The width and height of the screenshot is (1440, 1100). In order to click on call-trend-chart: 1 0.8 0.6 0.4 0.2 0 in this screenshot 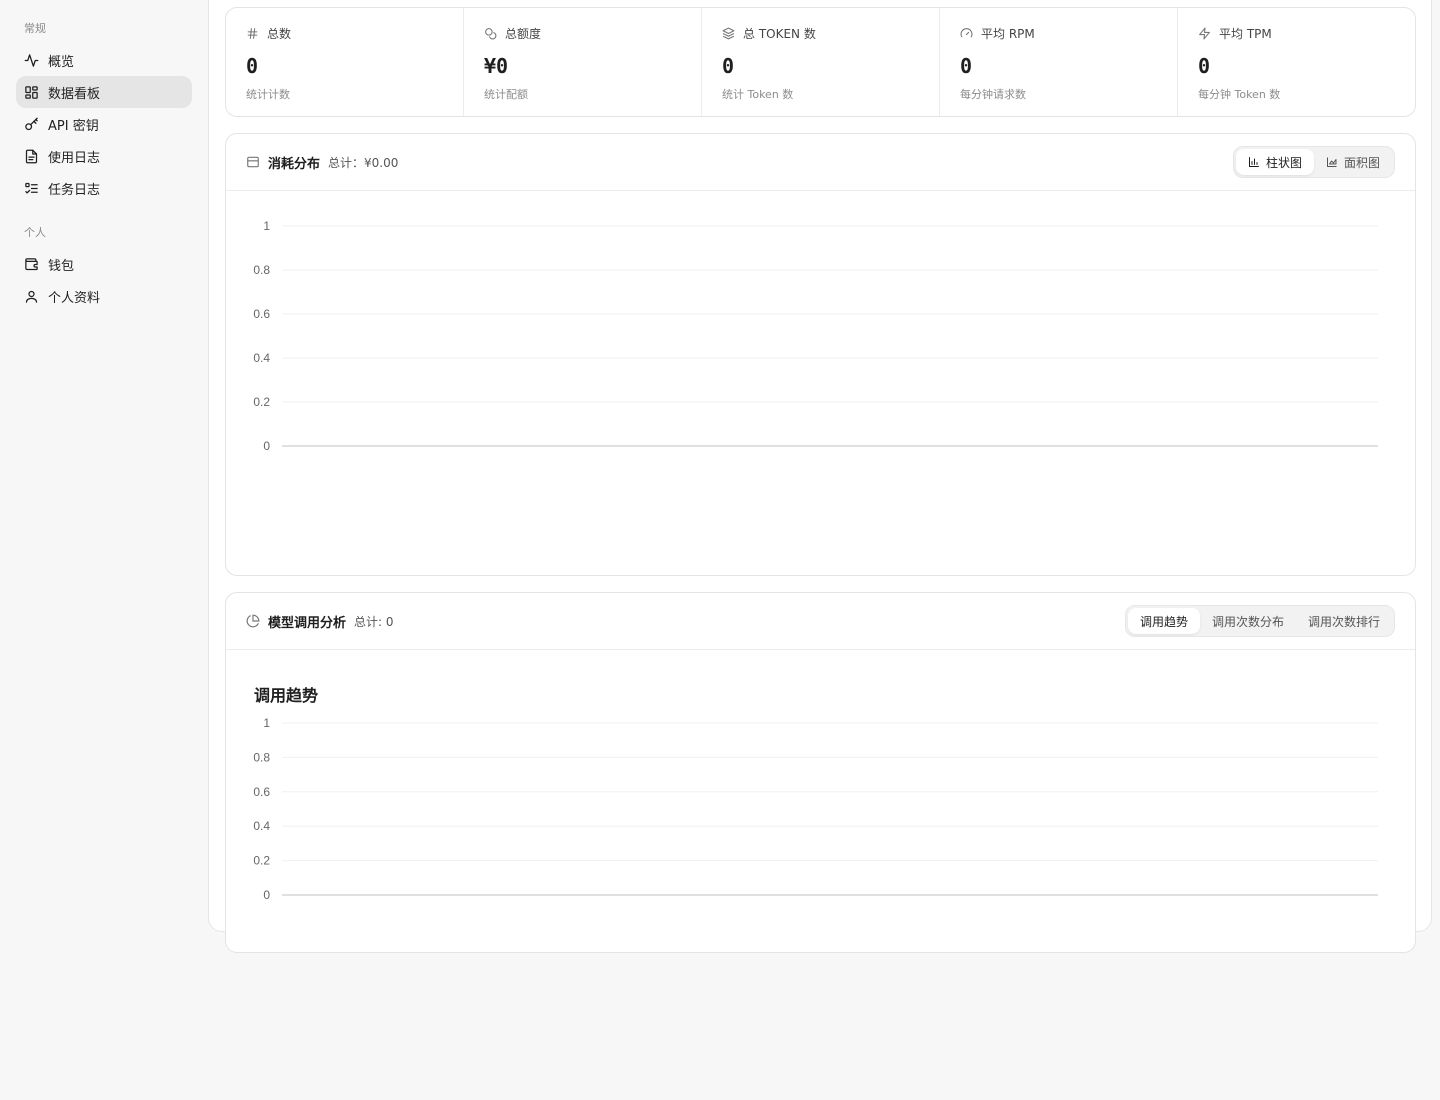, I will do `click(815, 809)`.